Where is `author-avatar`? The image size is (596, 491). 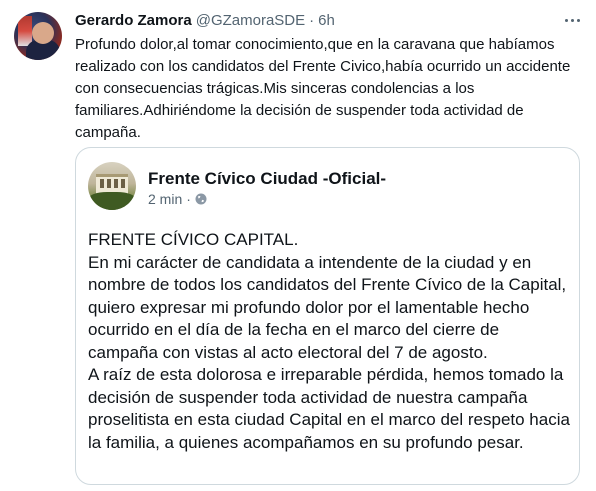 author-avatar is located at coordinates (38, 36).